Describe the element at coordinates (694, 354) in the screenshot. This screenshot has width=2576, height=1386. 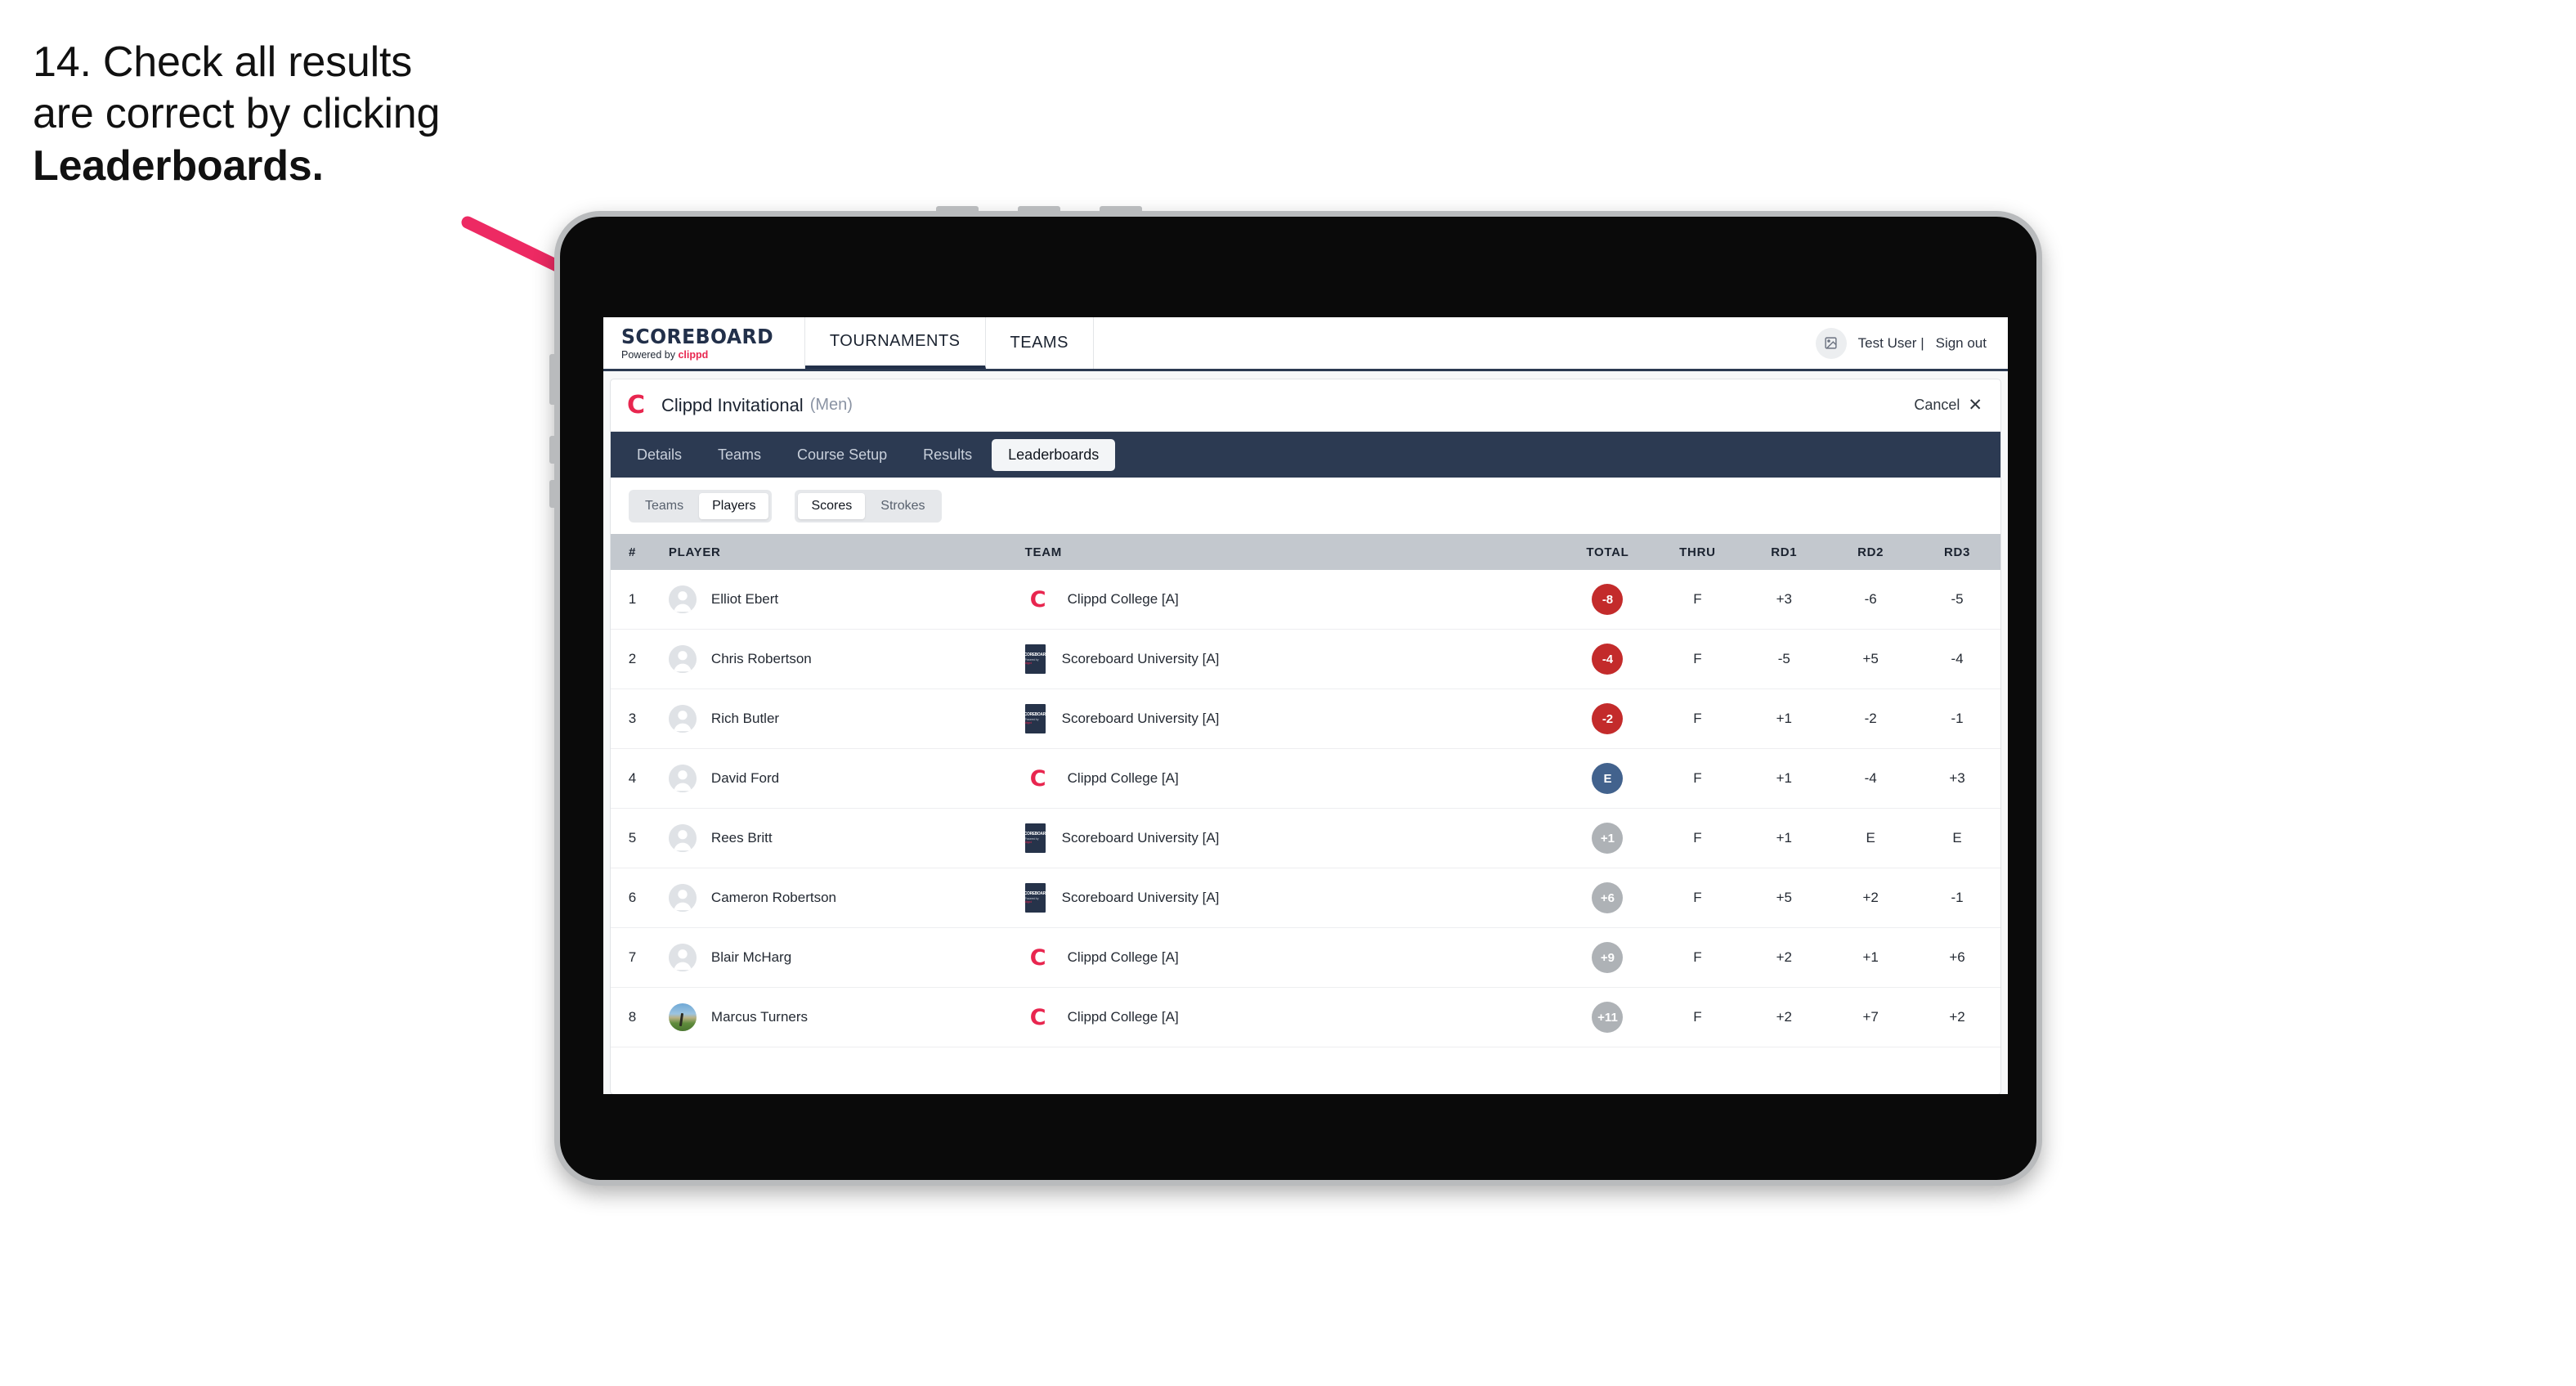
I see `brand-powered-name: clippd` at that location.